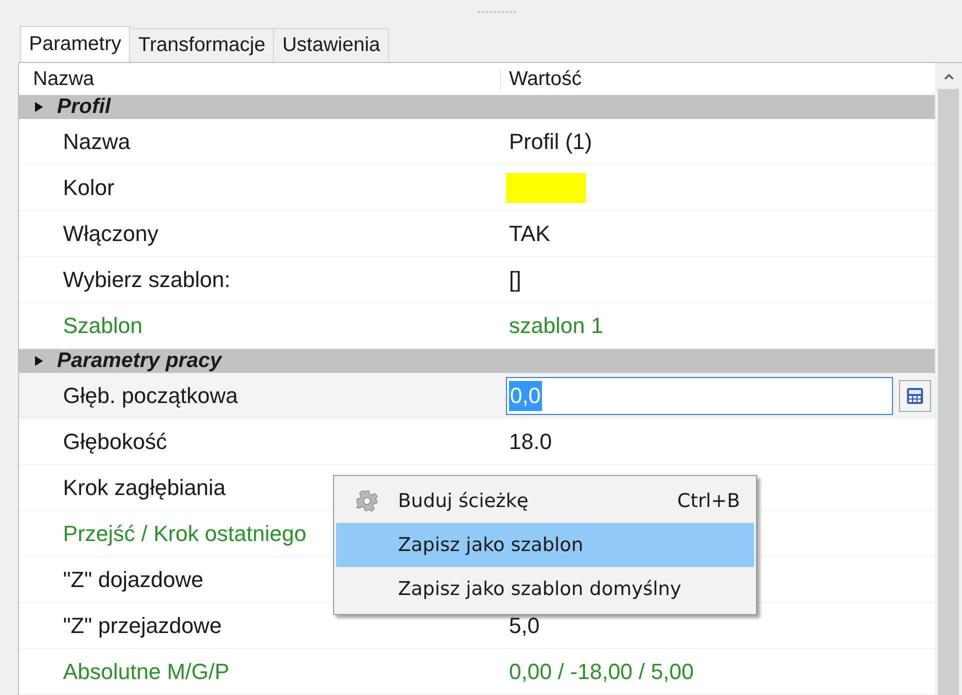 This screenshot has width=962, height=695. I want to click on category-title: Parametry pracy, so click(139, 361).